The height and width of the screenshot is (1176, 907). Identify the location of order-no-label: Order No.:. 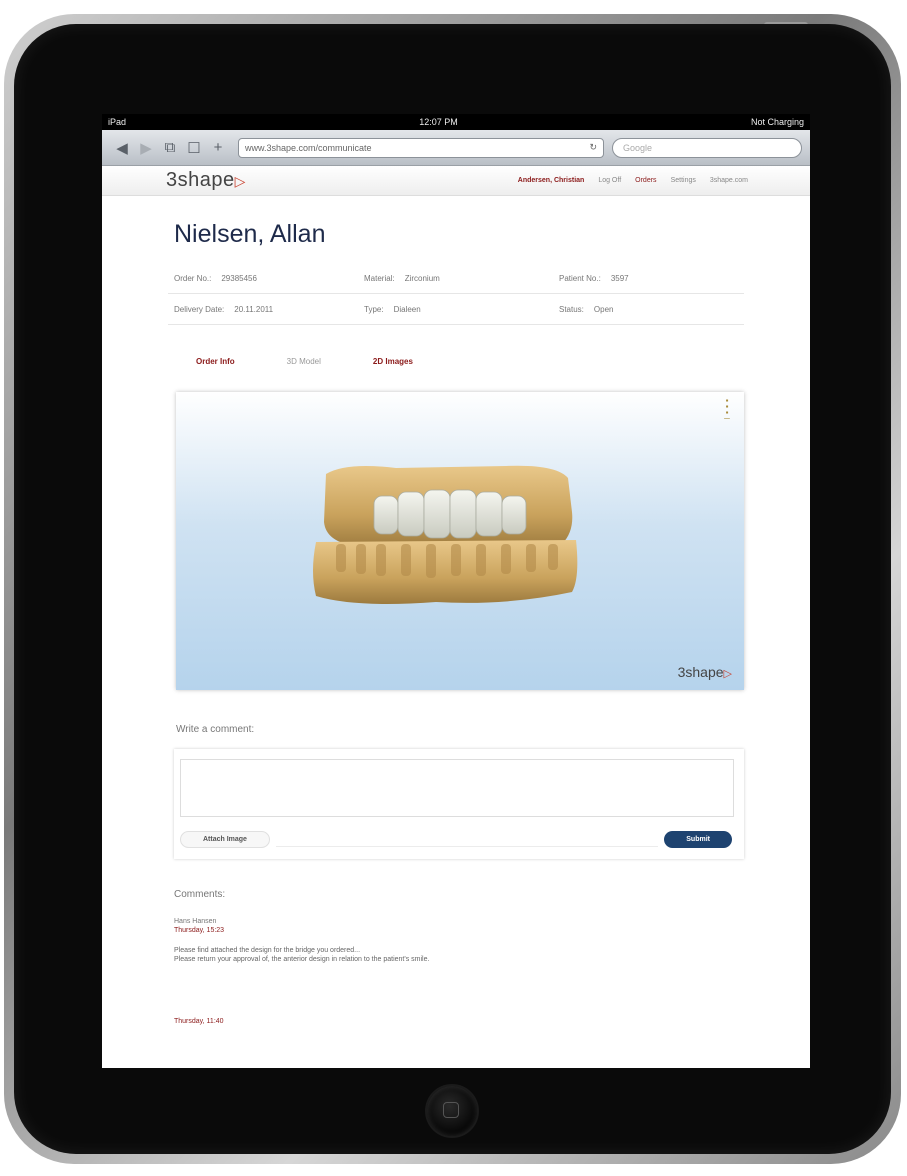
(193, 278).